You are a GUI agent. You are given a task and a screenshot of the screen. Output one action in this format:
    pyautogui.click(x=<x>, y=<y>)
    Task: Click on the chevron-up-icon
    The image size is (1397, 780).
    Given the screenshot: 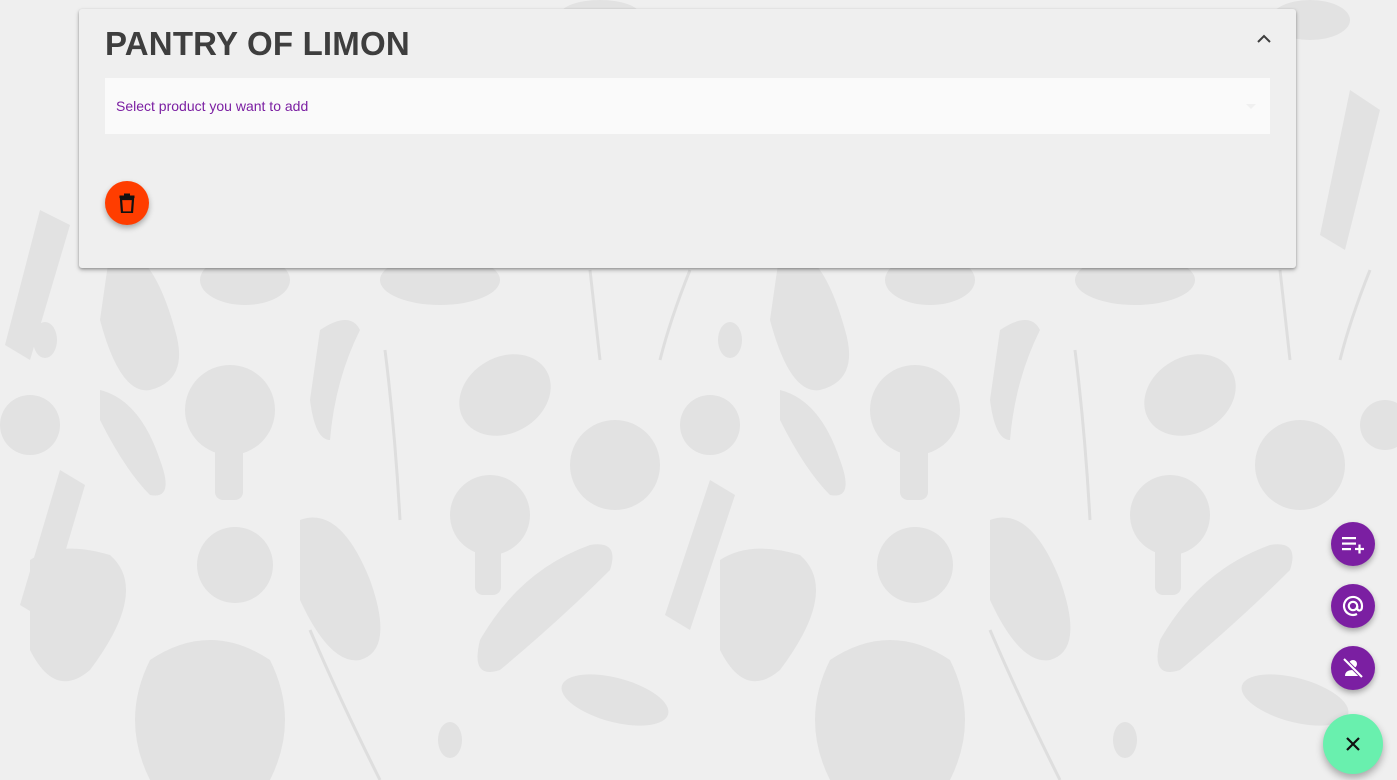 What is the action you would take?
    pyautogui.click(x=1264, y=39)
    